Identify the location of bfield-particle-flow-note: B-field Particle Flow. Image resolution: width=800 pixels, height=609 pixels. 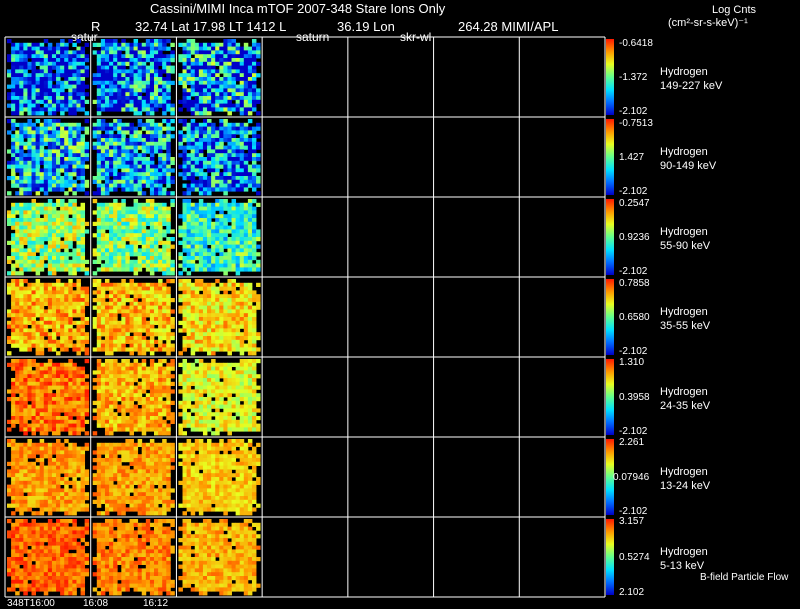
(744, 577).